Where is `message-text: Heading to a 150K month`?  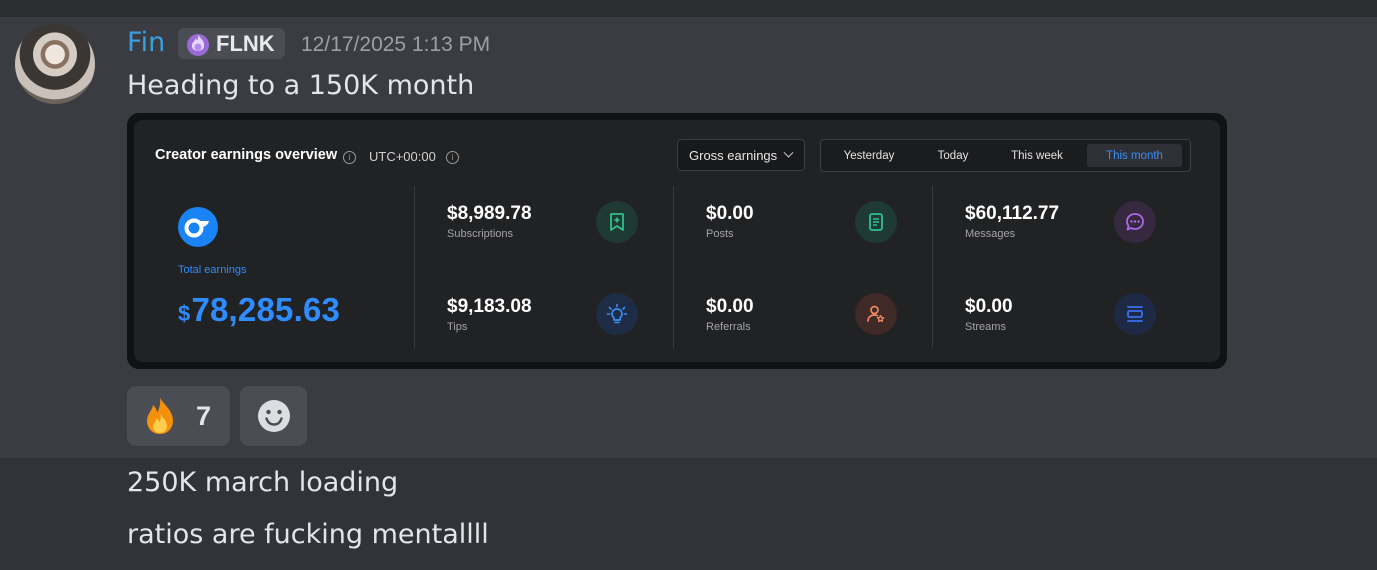
message-text: Heading to a 150K month is located at coordinates (301, 85).